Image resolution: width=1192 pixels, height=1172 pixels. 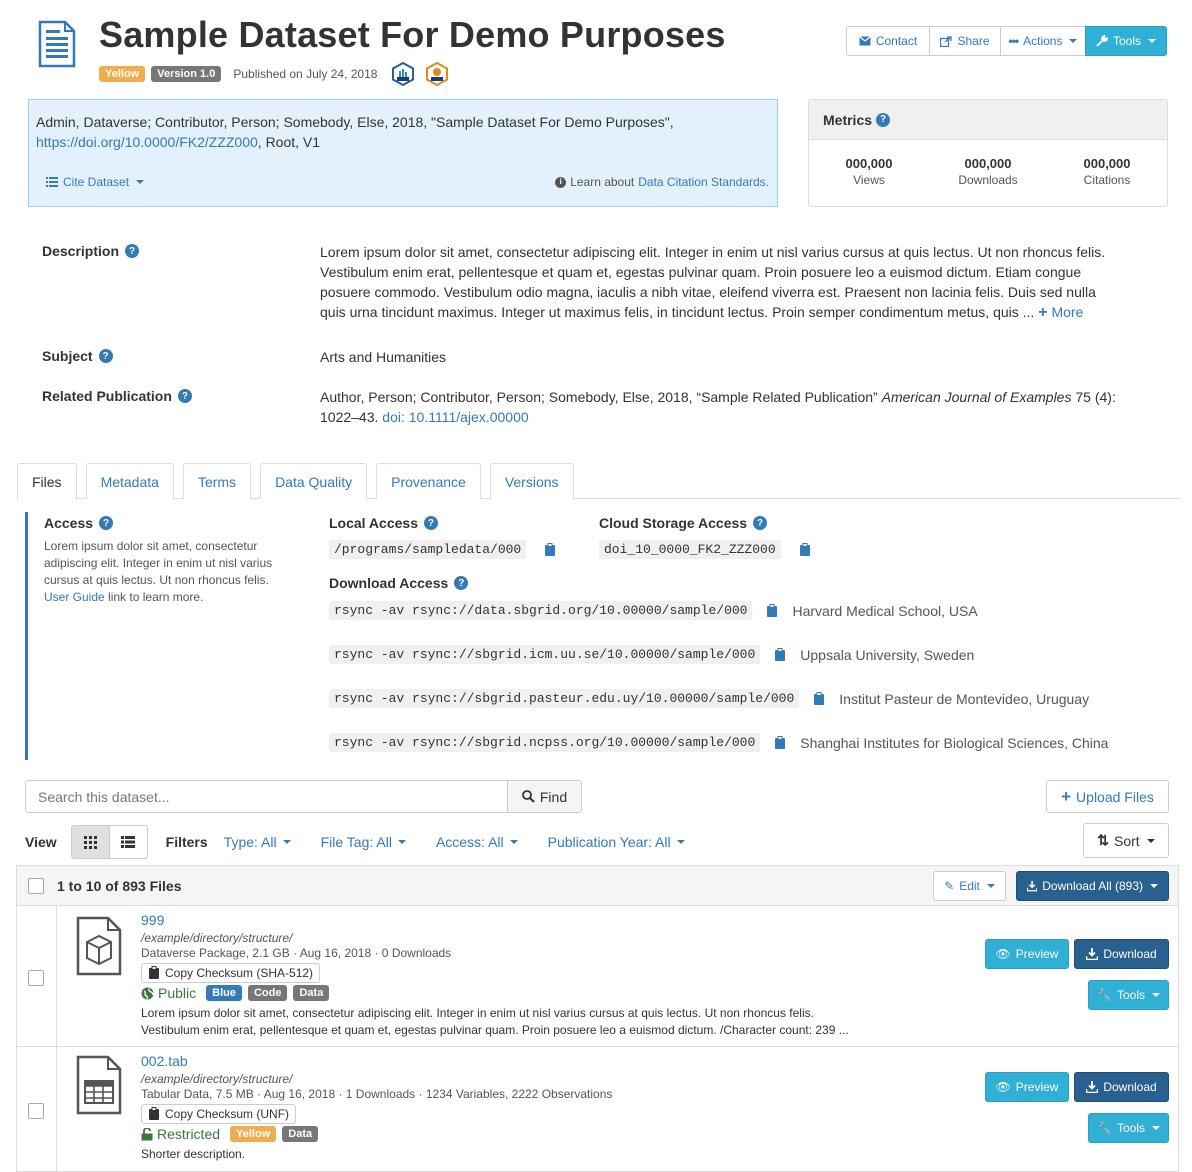 What do you see at coordinates (544, 796) in the screenshot?
I see `find-button: Find` at bounding box center [544, 796].